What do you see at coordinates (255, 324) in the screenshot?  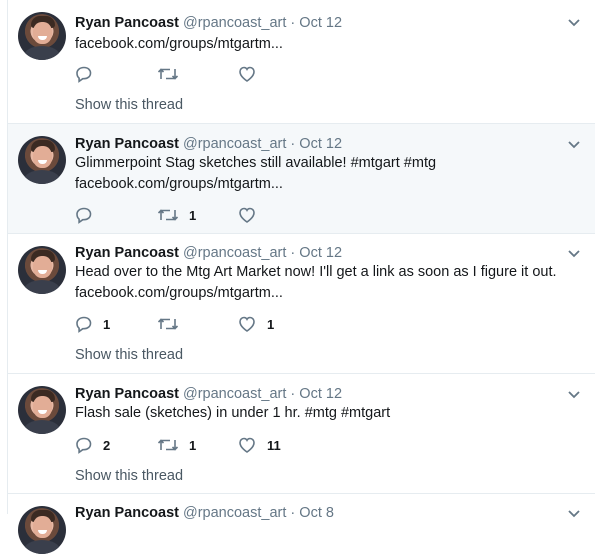 I see `like-button: 1` at bounding box center [255, 324].